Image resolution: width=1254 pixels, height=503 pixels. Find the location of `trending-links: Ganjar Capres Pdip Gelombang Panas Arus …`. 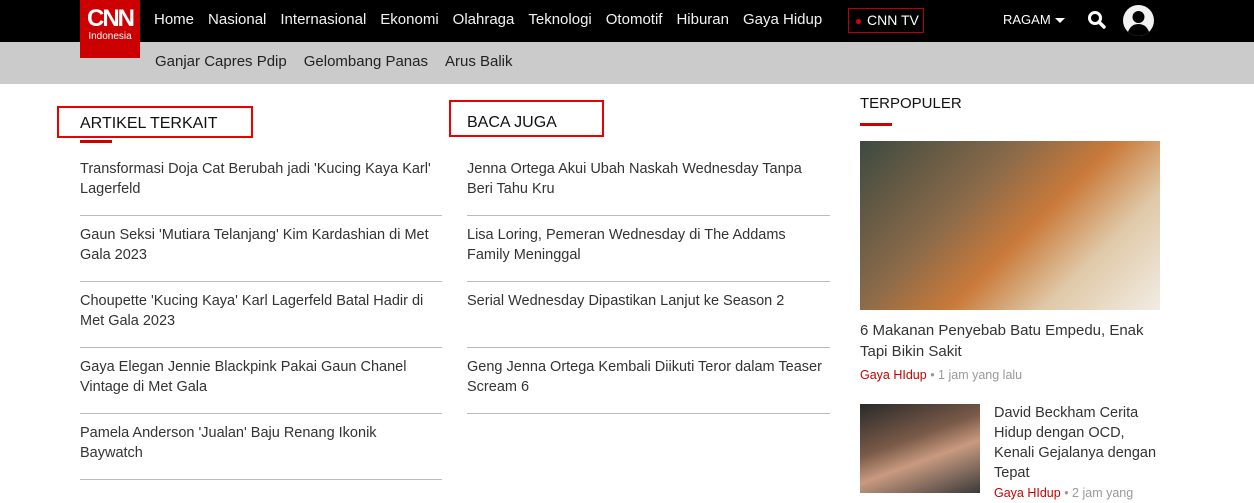

trending-links: Ganjar Capres Pdip Gelombang Panas Arus … is located at coordinates (334, 61).